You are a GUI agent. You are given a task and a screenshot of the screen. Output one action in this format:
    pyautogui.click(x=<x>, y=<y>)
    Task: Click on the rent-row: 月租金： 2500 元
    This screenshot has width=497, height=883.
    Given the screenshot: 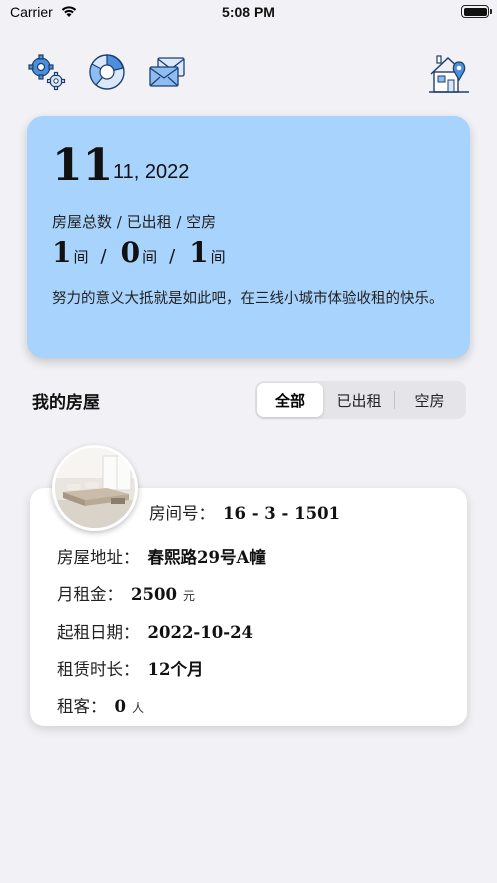 What is the action you would take?
    pyautogui.click(x=126, y=593)
    